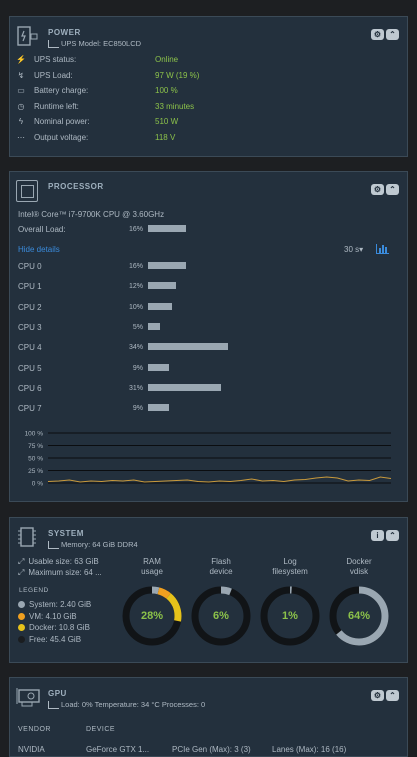 The height and width of the screenshot is (757, 417). I want to click on bolt-icon: ϟ, so click(21, 121).